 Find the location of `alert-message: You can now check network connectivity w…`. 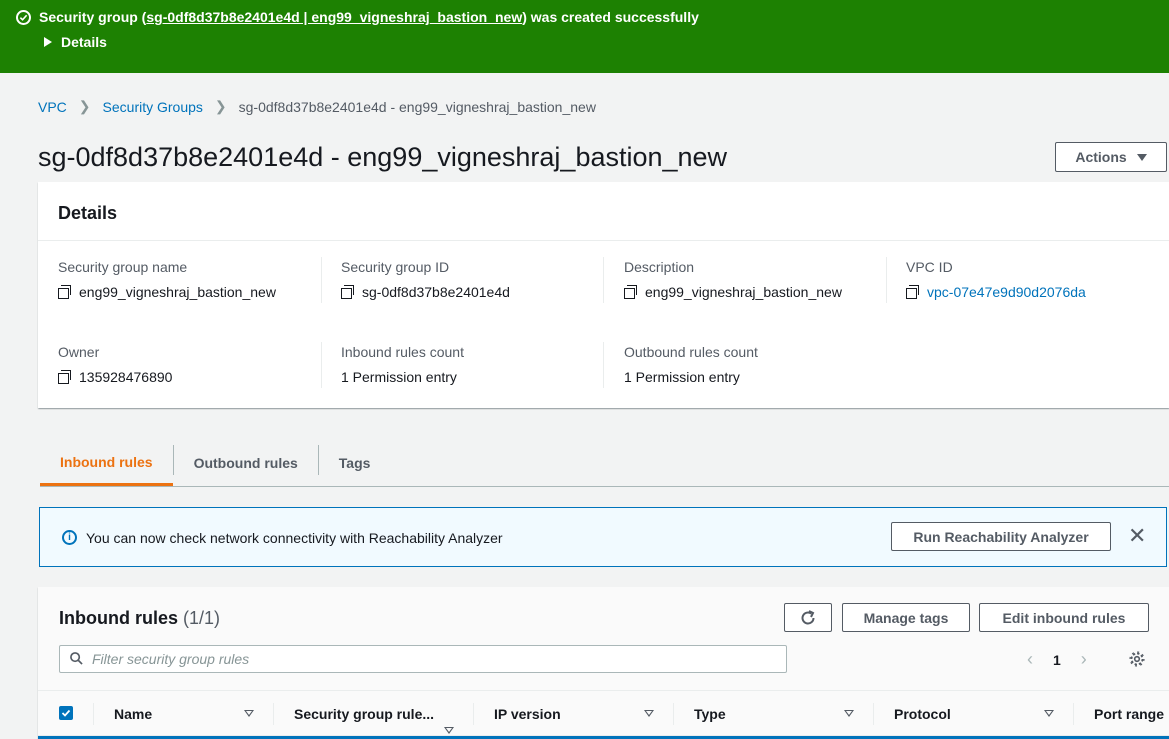

alert-message: You can now check network connectivity w… is located at coordinates (294, 538).